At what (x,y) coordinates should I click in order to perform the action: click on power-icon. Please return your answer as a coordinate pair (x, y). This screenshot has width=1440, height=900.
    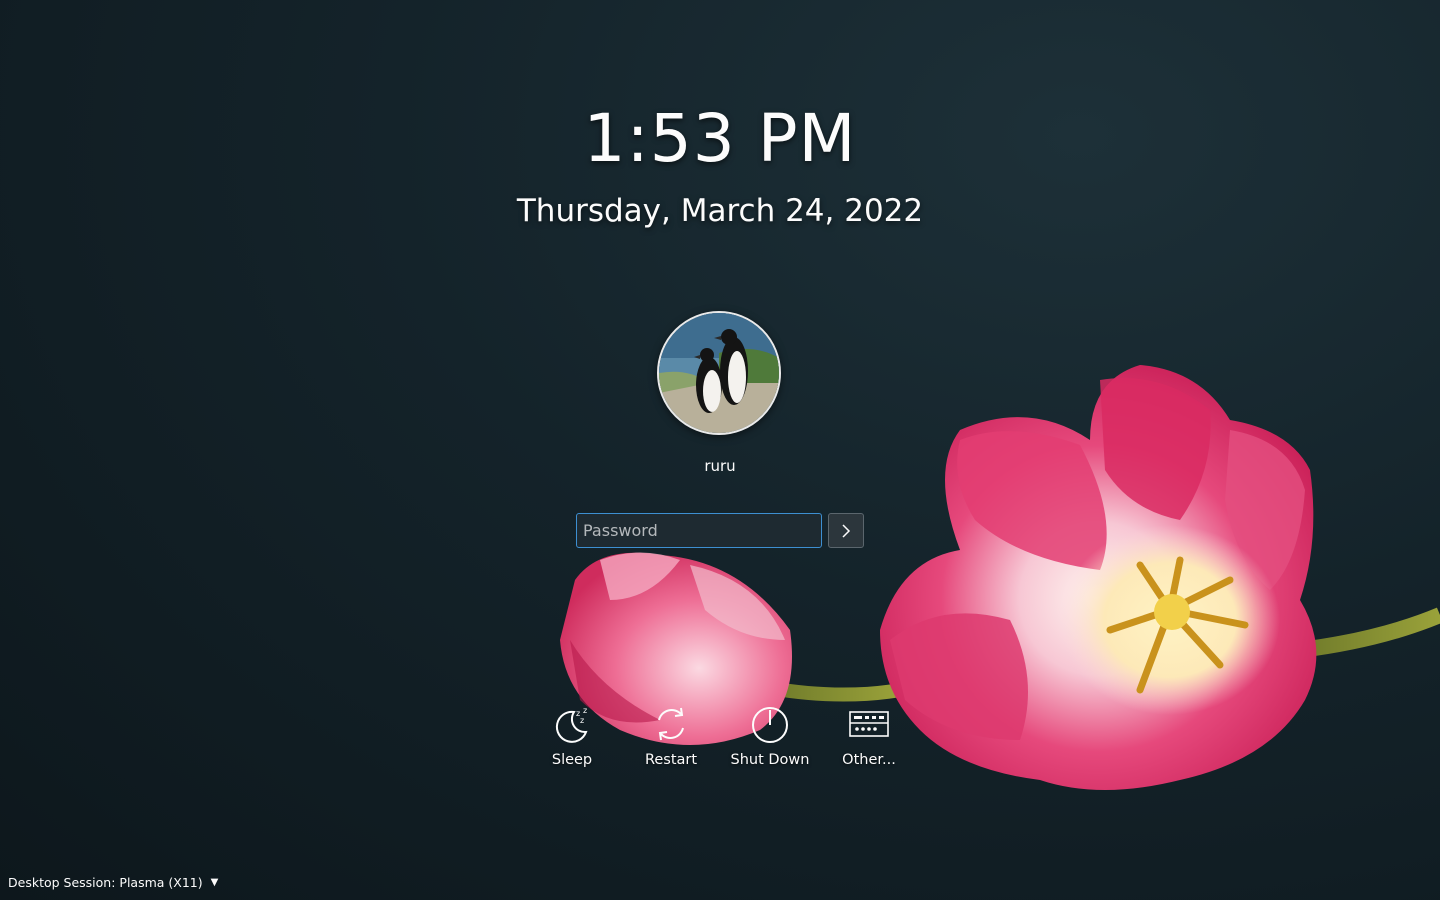
    Looking at the image, I should click on (770, 725).